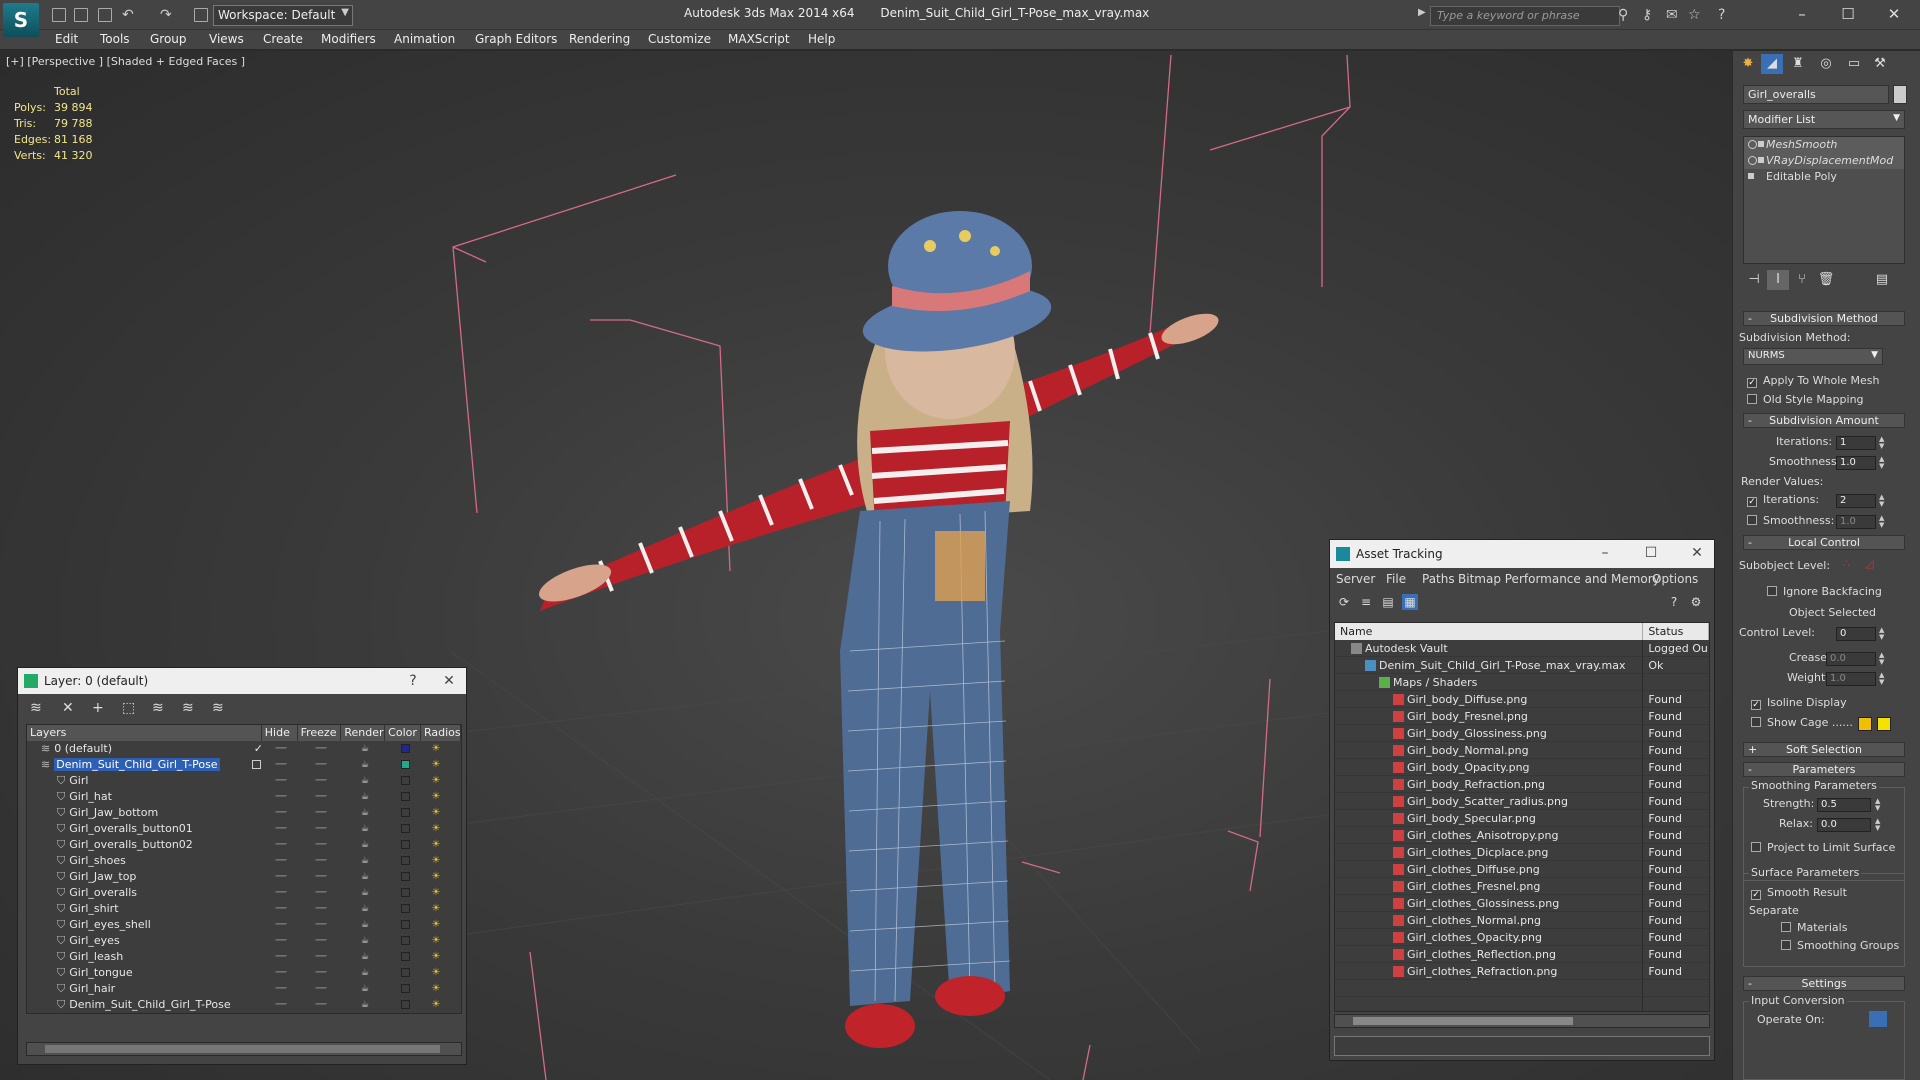 Image resolution: width=1920 pixels, height=1080 pixels. What do you see at coordinates (1559, 579) in the screenshot?
I see `menu-bitmap-performance: Bitmap Performance and Memory` at bounding box center [1559, 579].